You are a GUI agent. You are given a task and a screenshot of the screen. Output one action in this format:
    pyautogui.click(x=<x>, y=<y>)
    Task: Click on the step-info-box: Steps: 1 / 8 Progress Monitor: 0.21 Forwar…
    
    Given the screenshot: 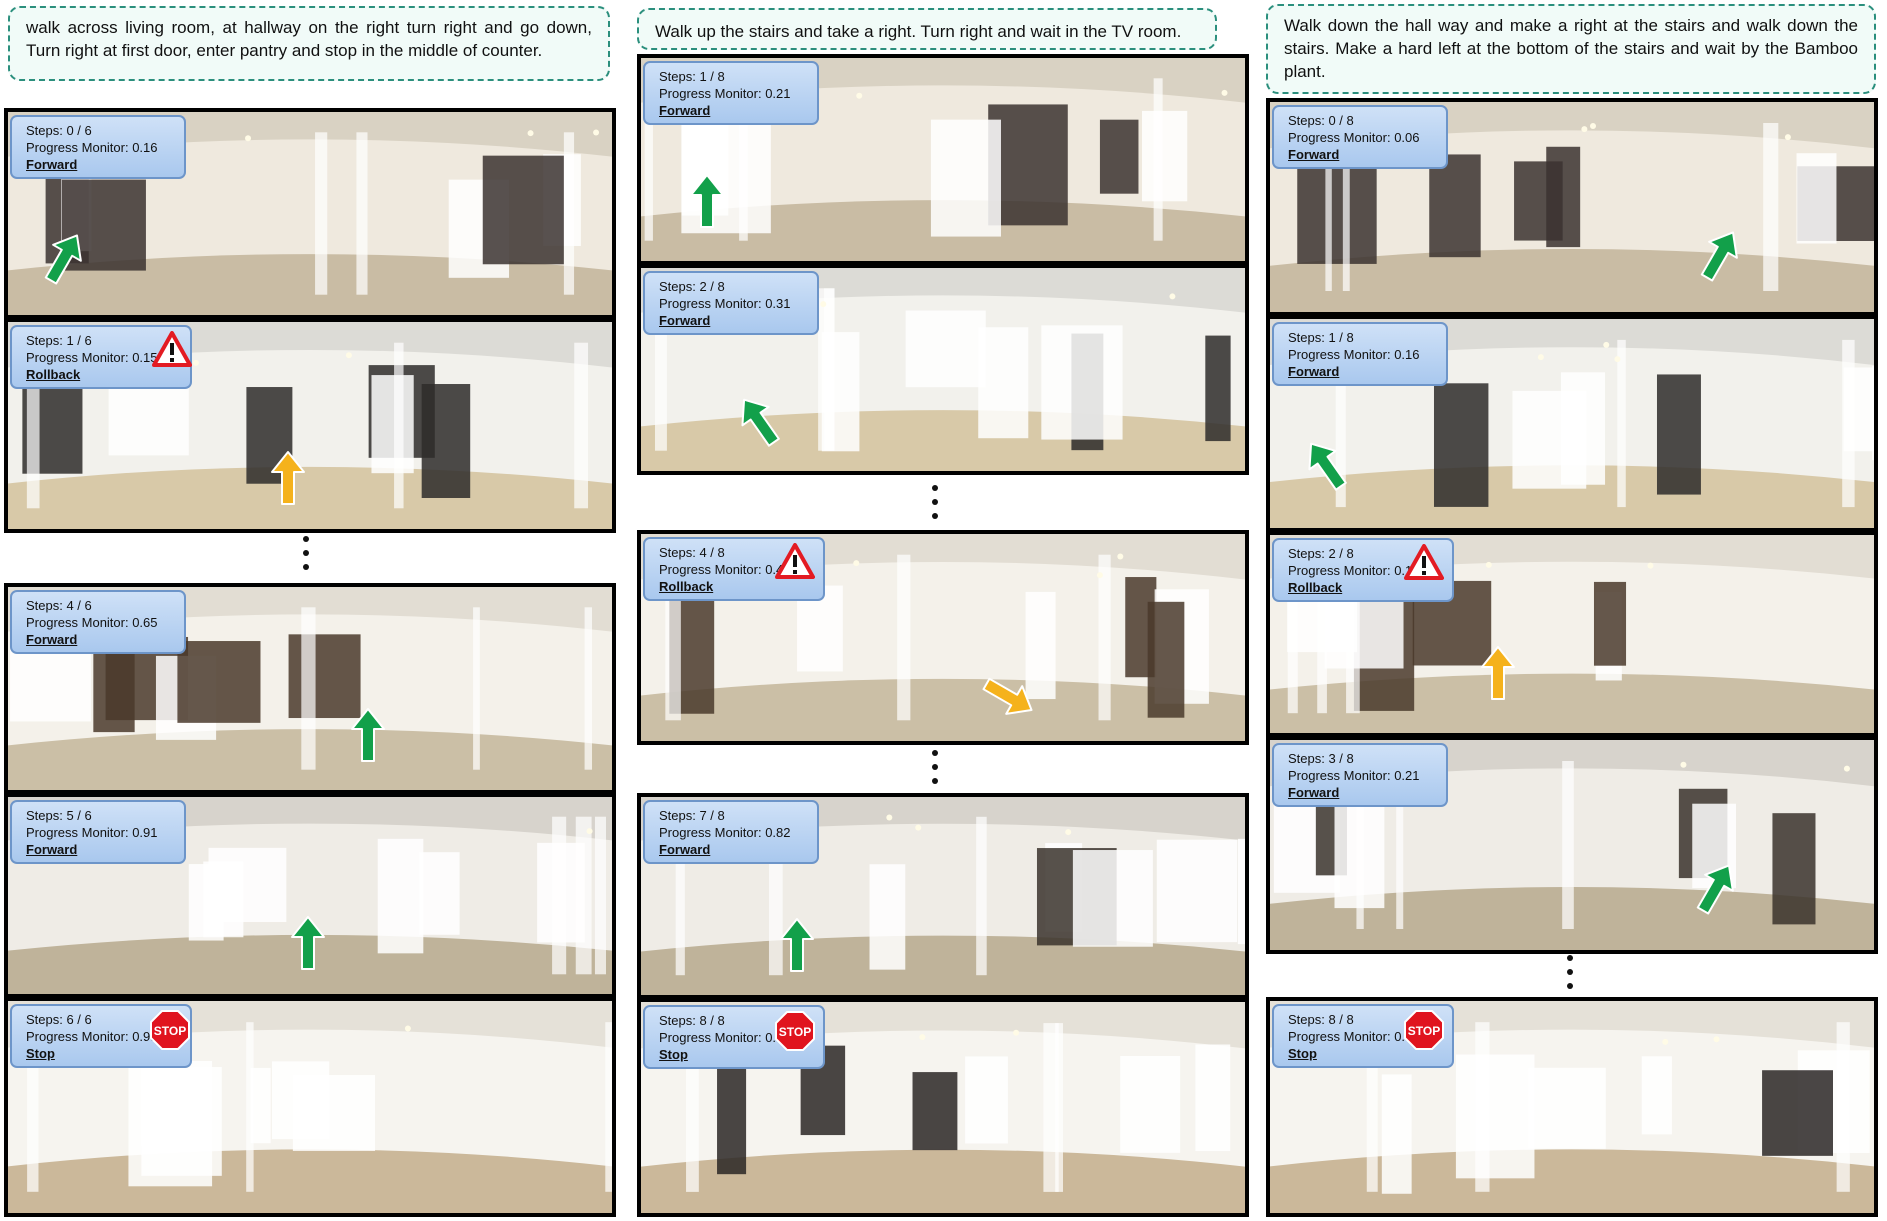 What is the action you would take?
    pyautogui.click(x=731, y=93)
    